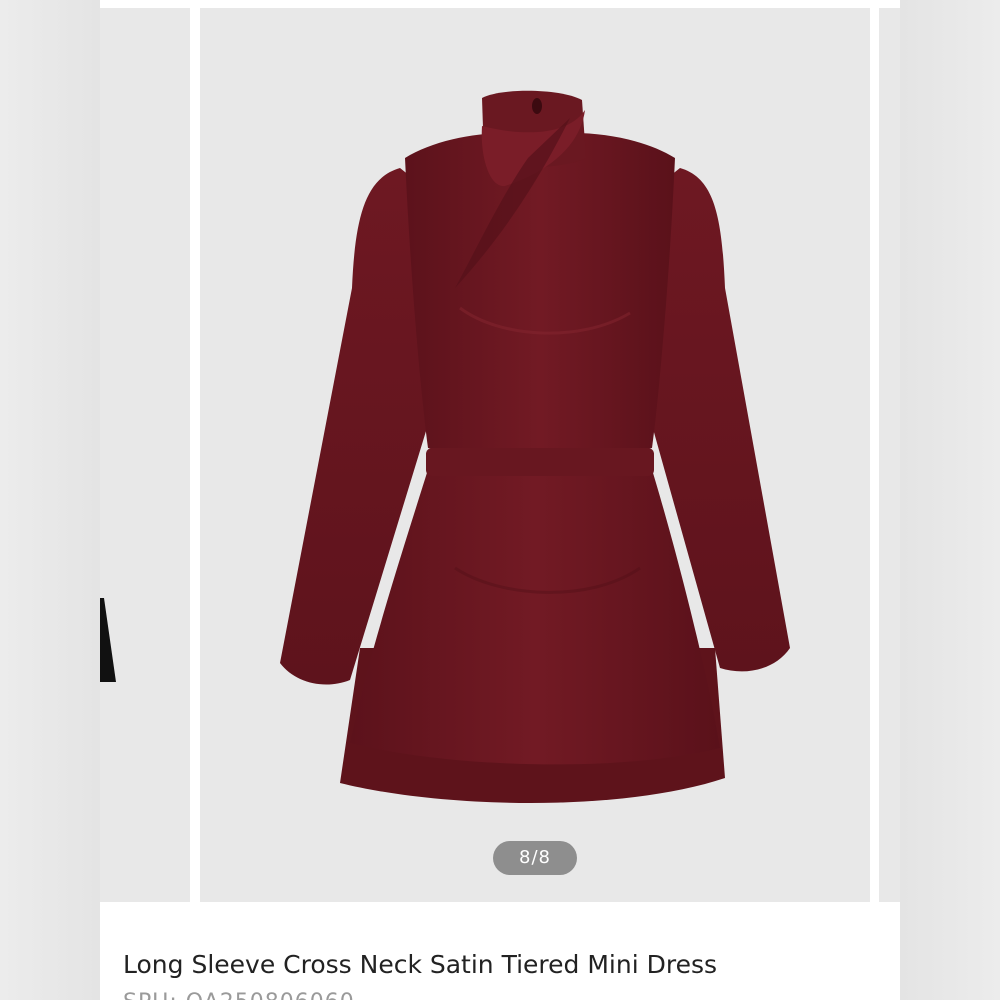  What do you see at coordinates (50, 500) in the screenshot?
I see `left-backdrop` at bounding box center [50, 500].